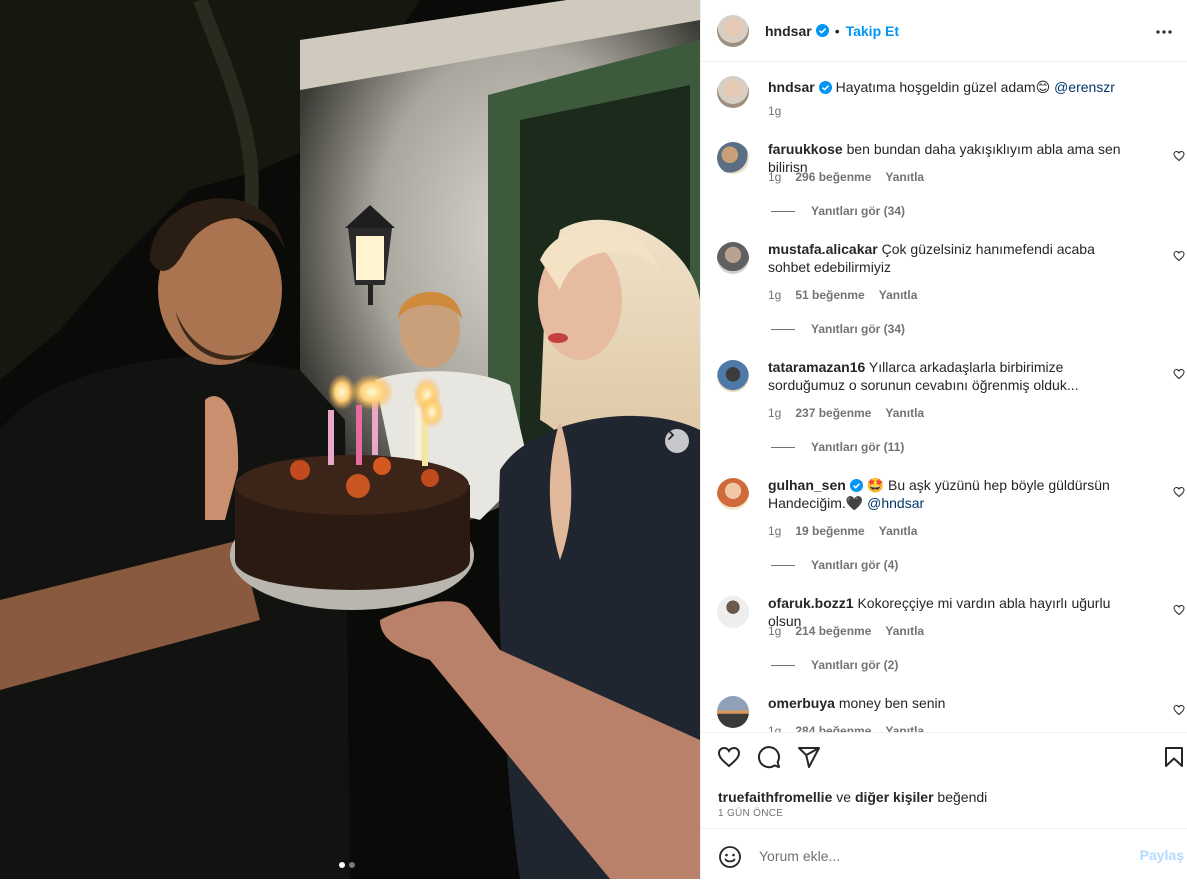  I want to click on commenter-username: omerbuya, so click(801, 703).